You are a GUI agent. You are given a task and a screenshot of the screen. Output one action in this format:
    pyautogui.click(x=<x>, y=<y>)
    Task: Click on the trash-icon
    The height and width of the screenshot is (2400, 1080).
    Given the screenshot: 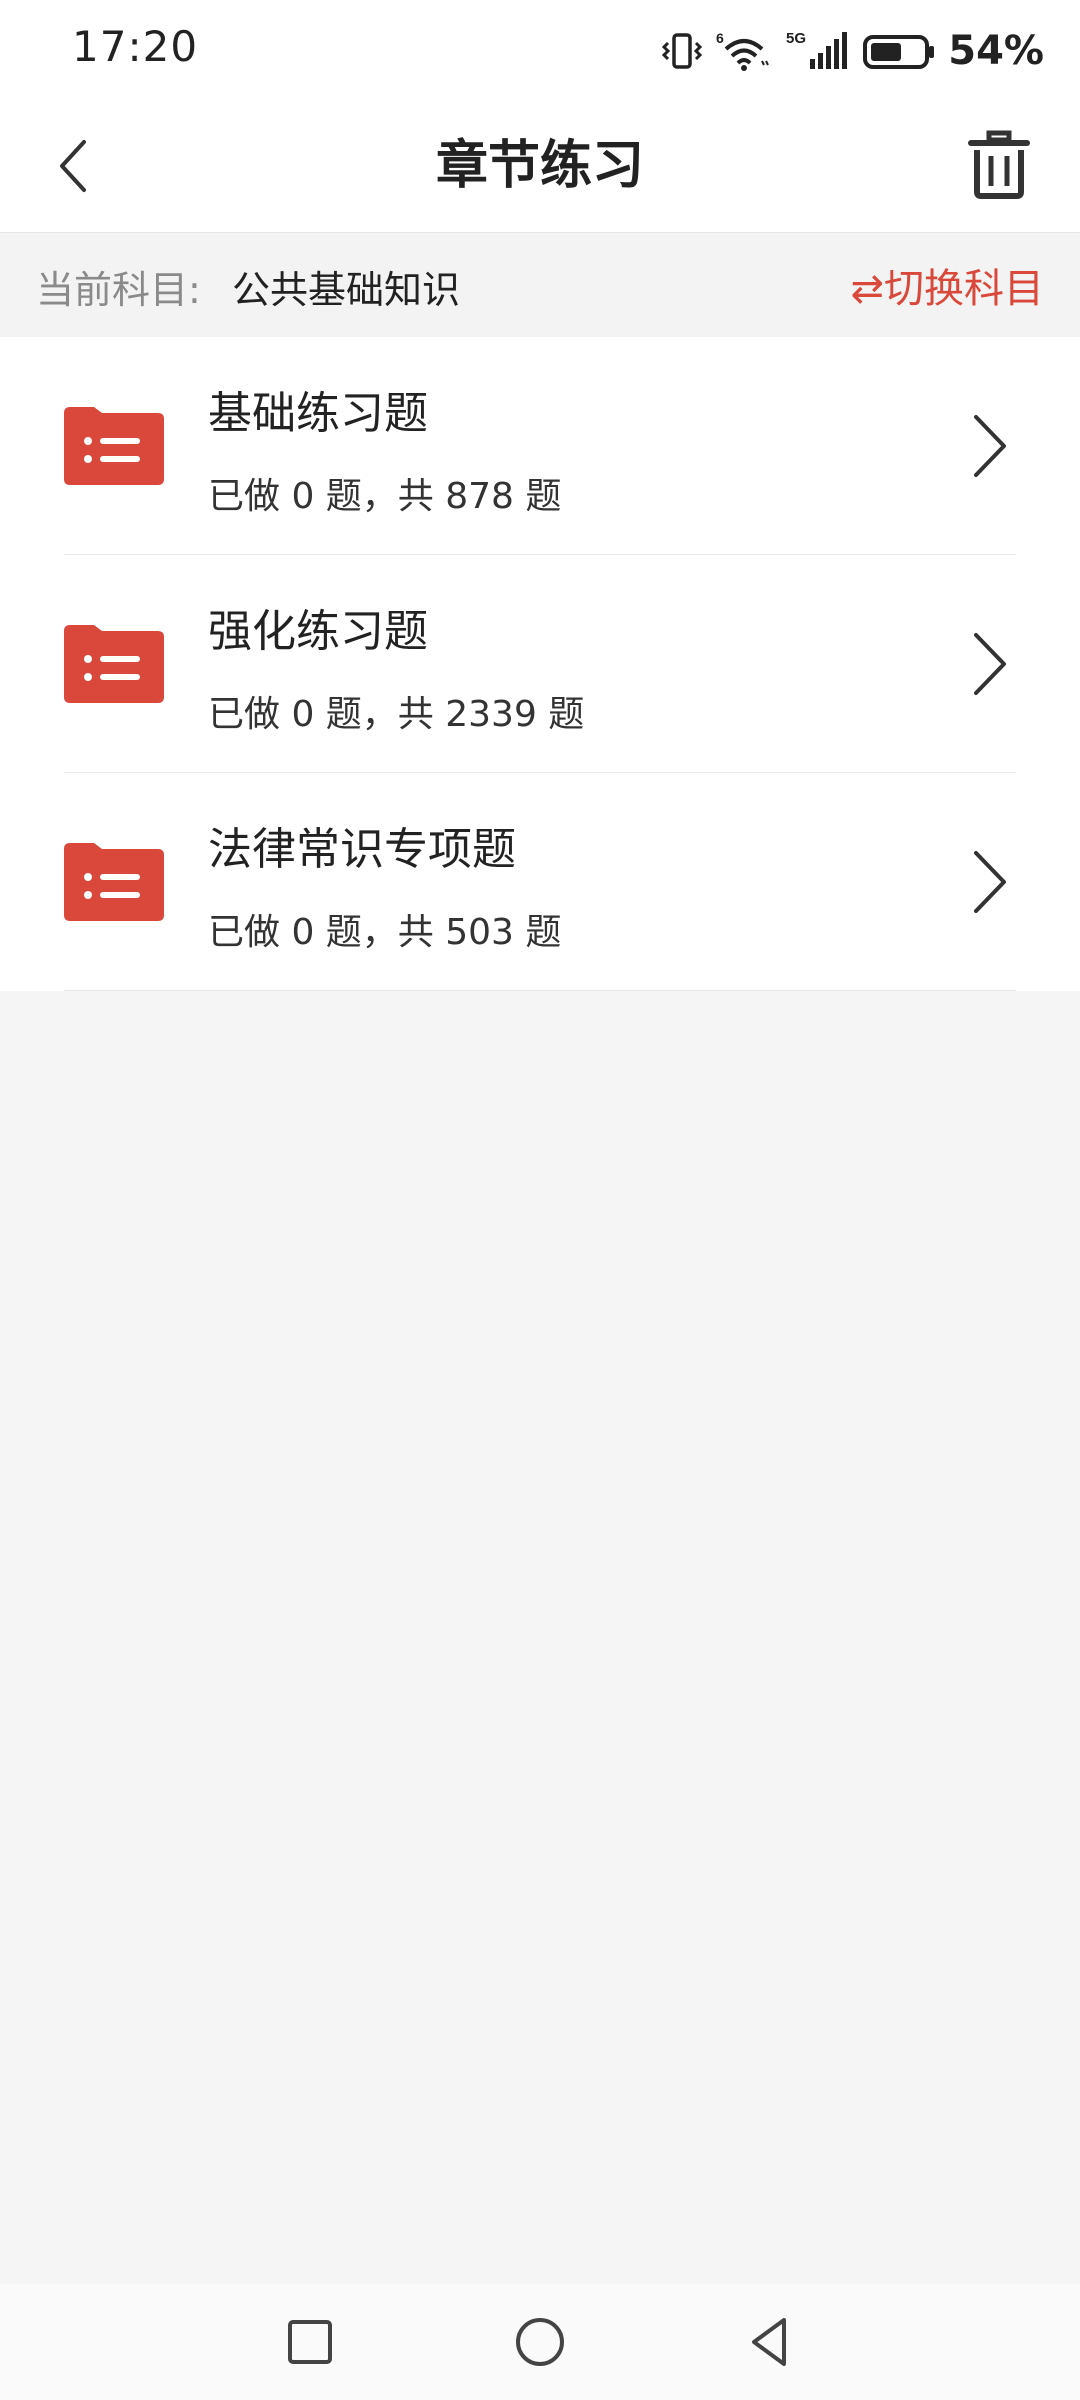 What is the action you would take?
    pyautogui.click(x=999, y=164)
    